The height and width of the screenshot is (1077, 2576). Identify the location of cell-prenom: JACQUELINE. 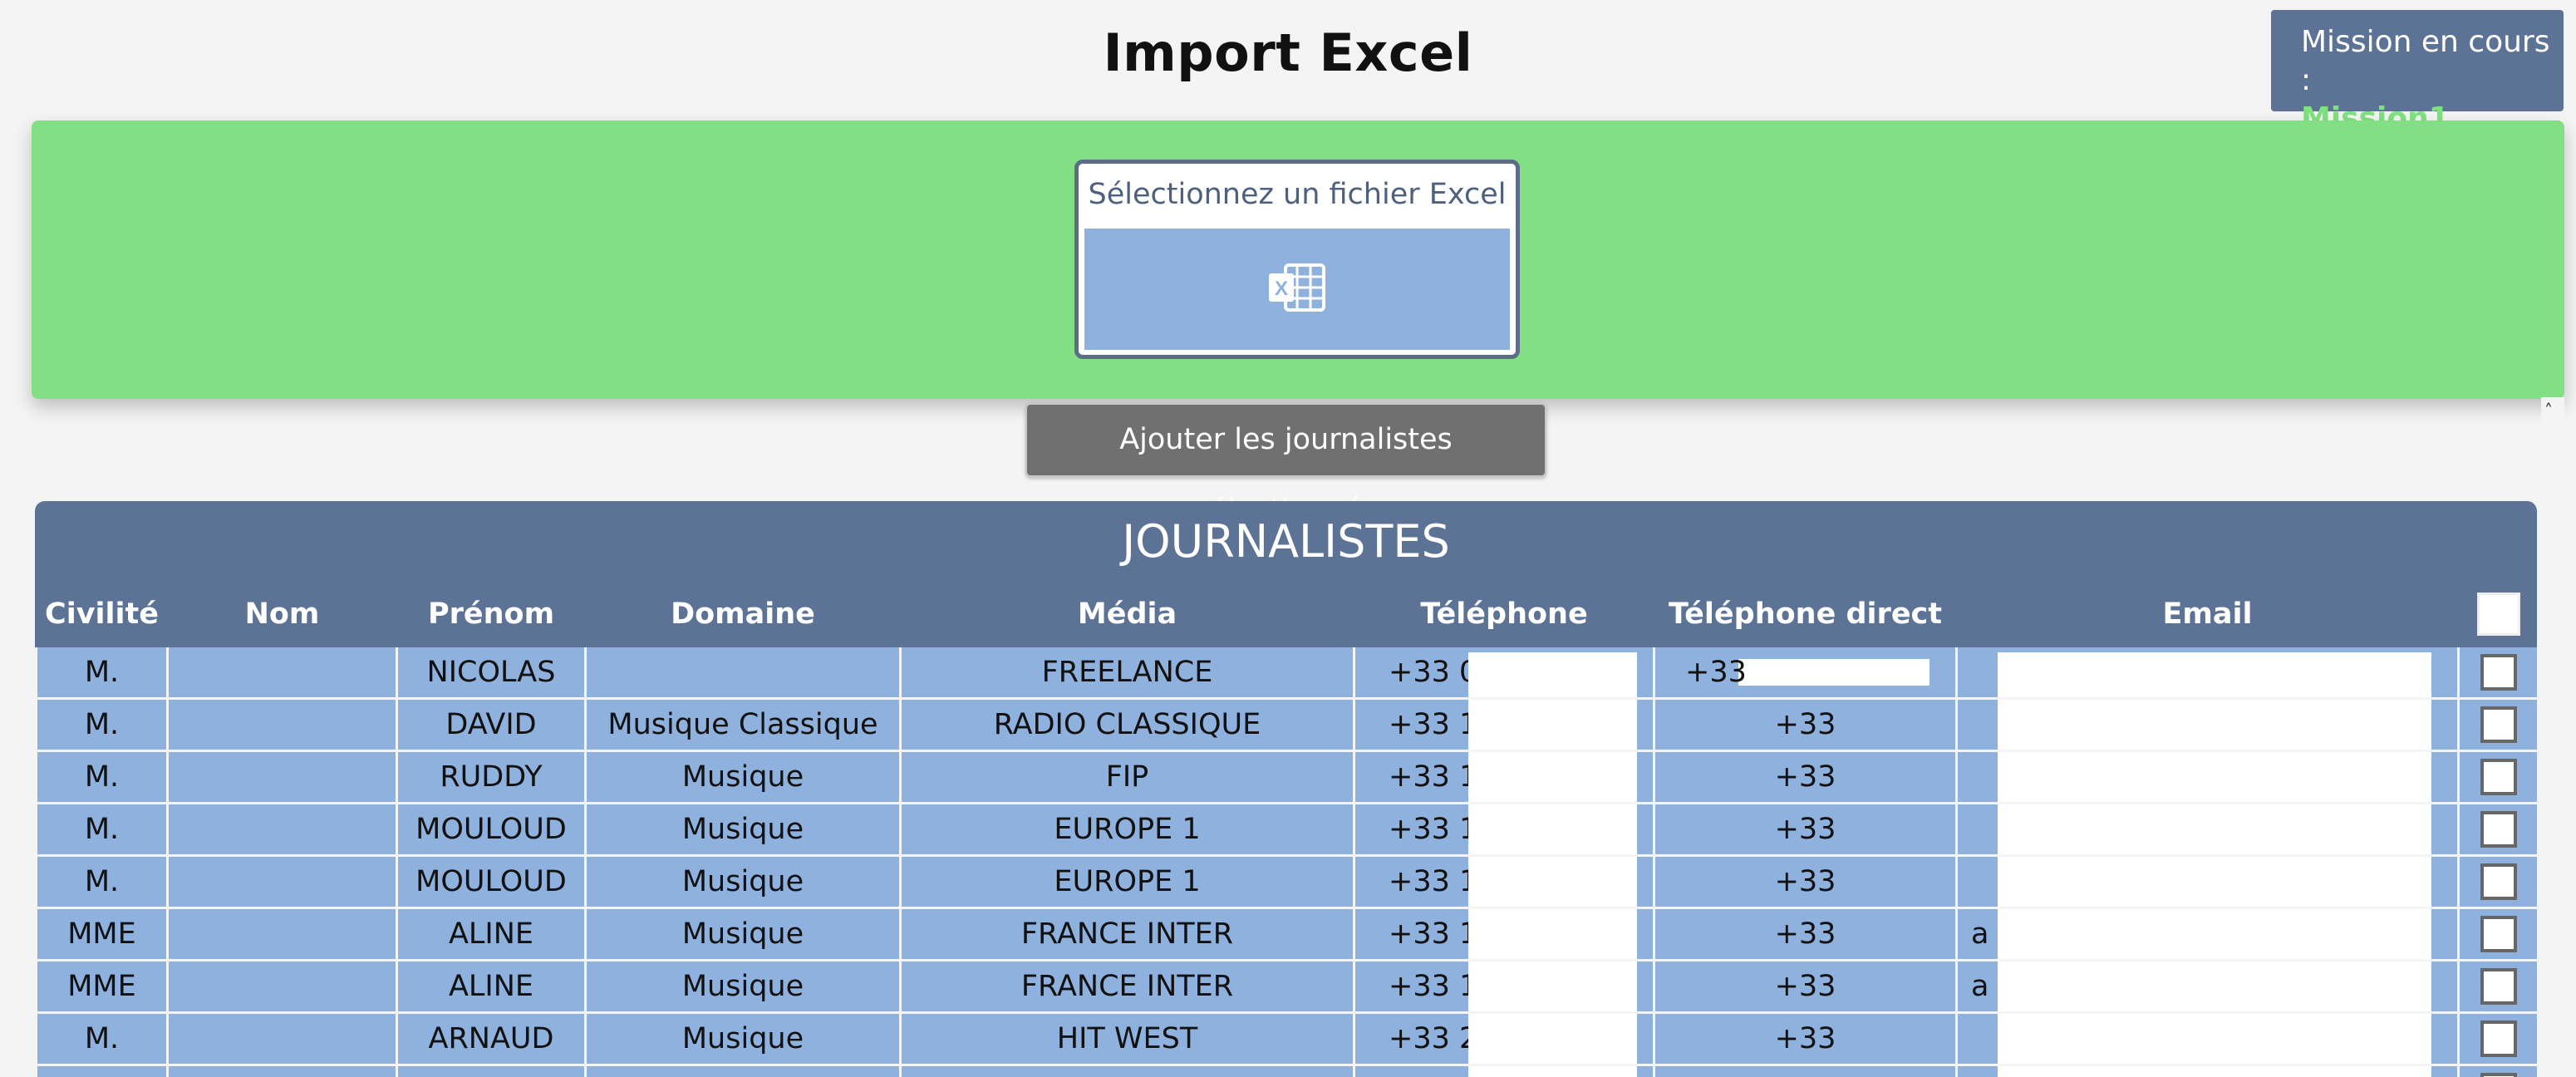
(491, 1071).